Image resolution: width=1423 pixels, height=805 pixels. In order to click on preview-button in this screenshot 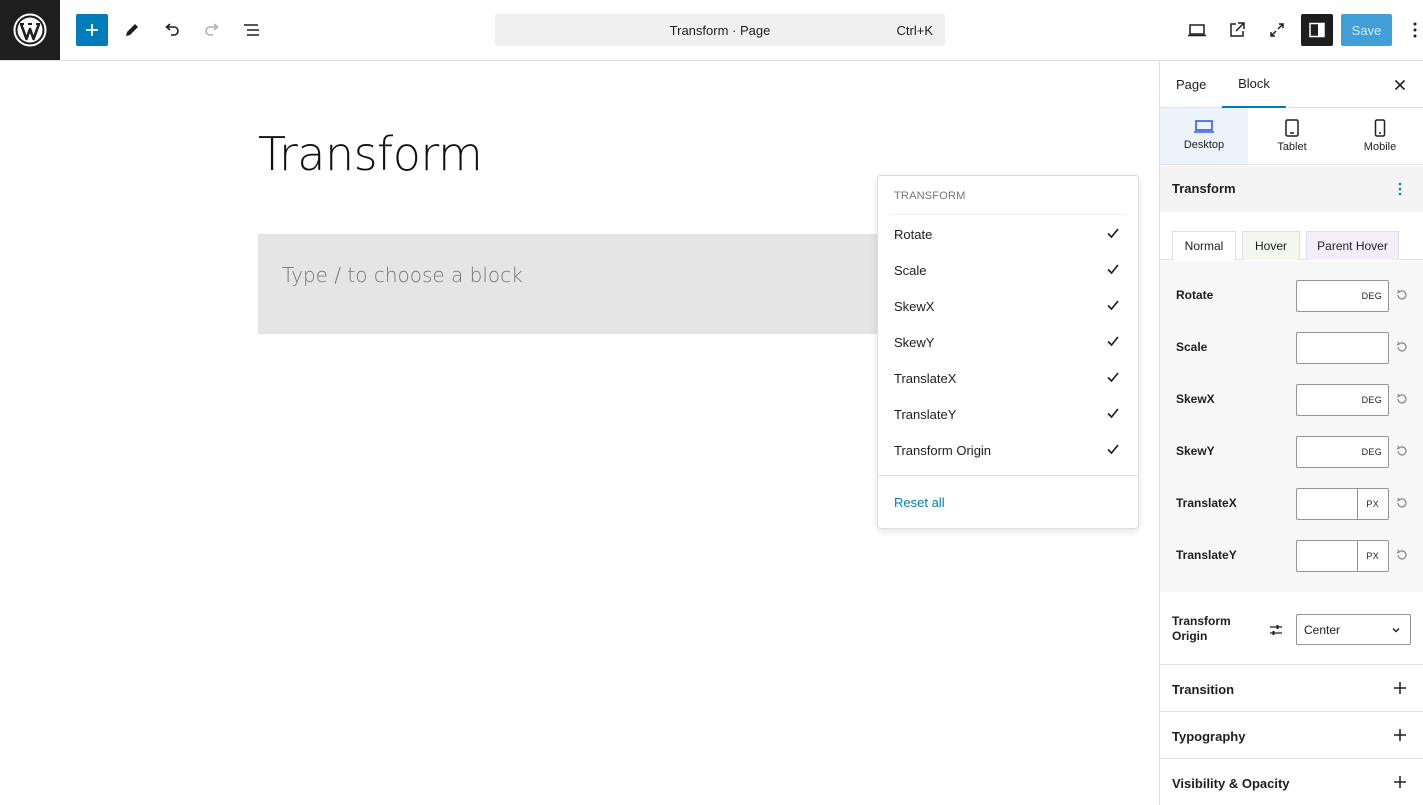, I will do `click(1197, 30)`.